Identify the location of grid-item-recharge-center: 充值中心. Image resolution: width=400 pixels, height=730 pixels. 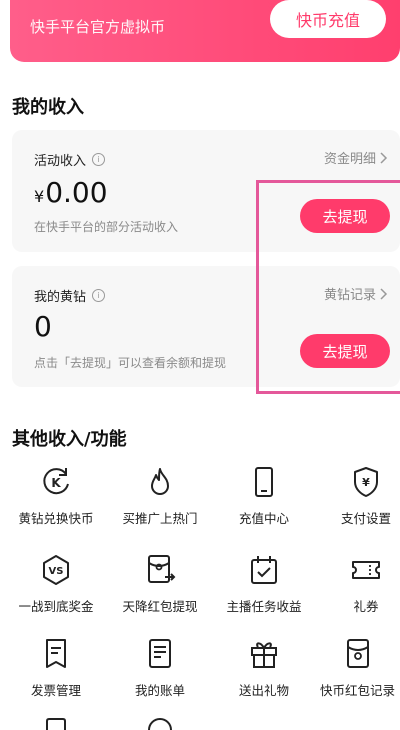
(264, 496).